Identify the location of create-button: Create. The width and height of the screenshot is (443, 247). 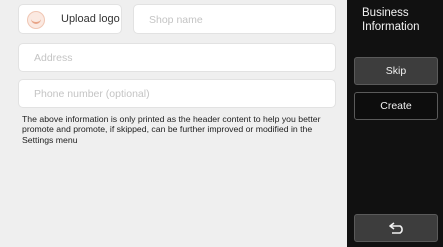
(396, 106).